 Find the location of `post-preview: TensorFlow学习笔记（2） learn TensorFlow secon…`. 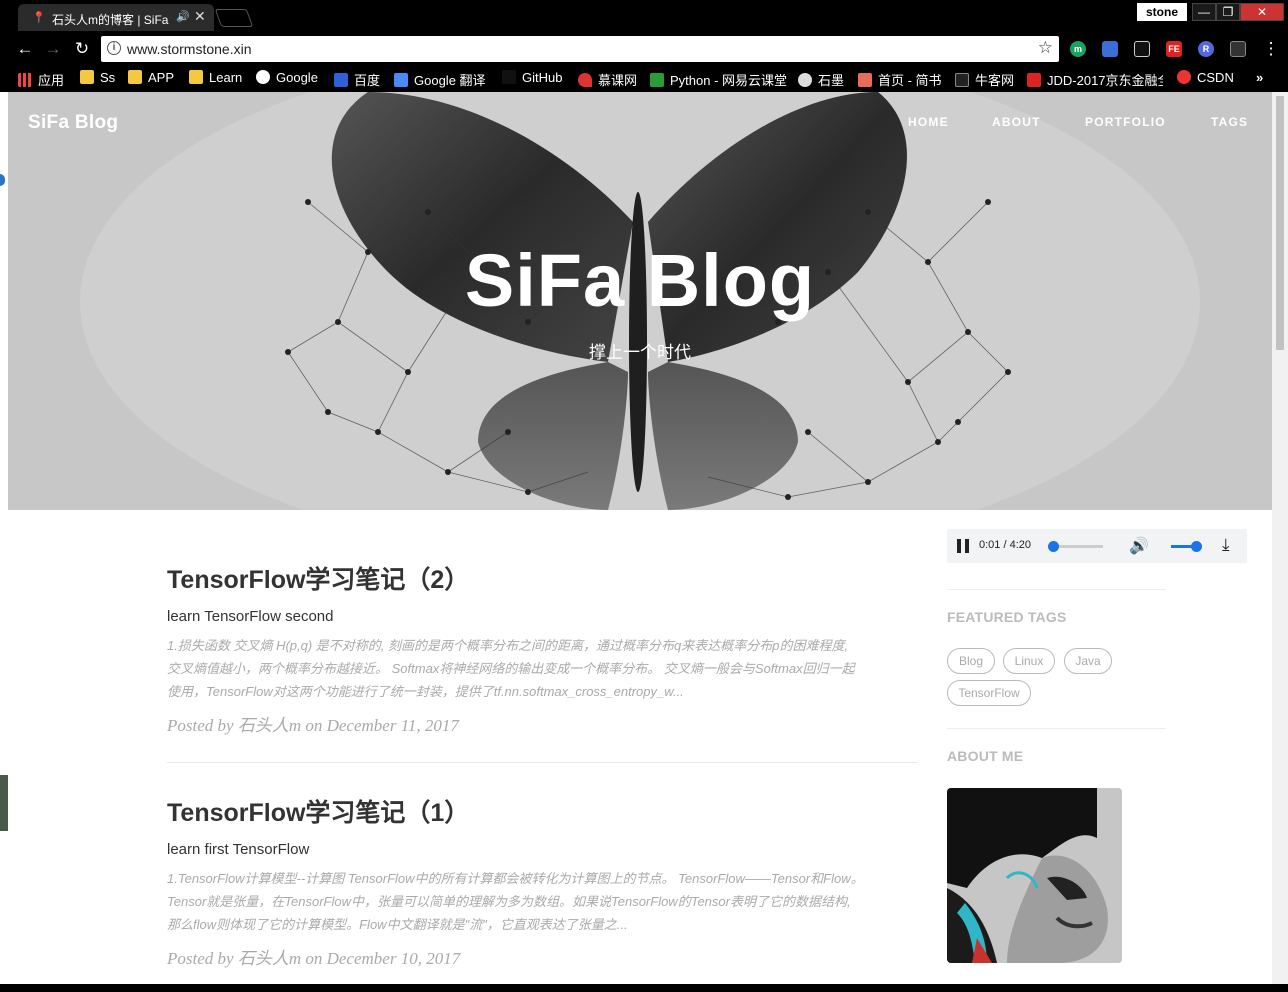

post-preview: TensorFlow学习笔记（2） learn TensorFlow secon… is located at coordinates (542, 648).